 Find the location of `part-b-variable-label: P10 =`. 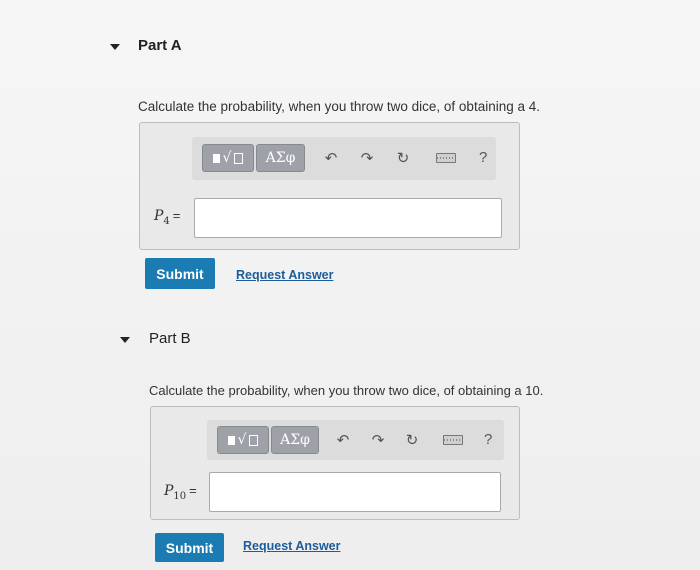

part-b-variable-label: P10 = is located at coordinates (180, 492).